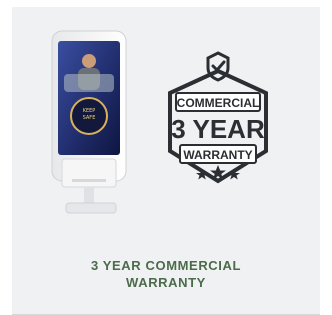  Describe the element at coordinates (218, 103) in the screenshot. I see `svg-text: COMMERCIAL` at that location.